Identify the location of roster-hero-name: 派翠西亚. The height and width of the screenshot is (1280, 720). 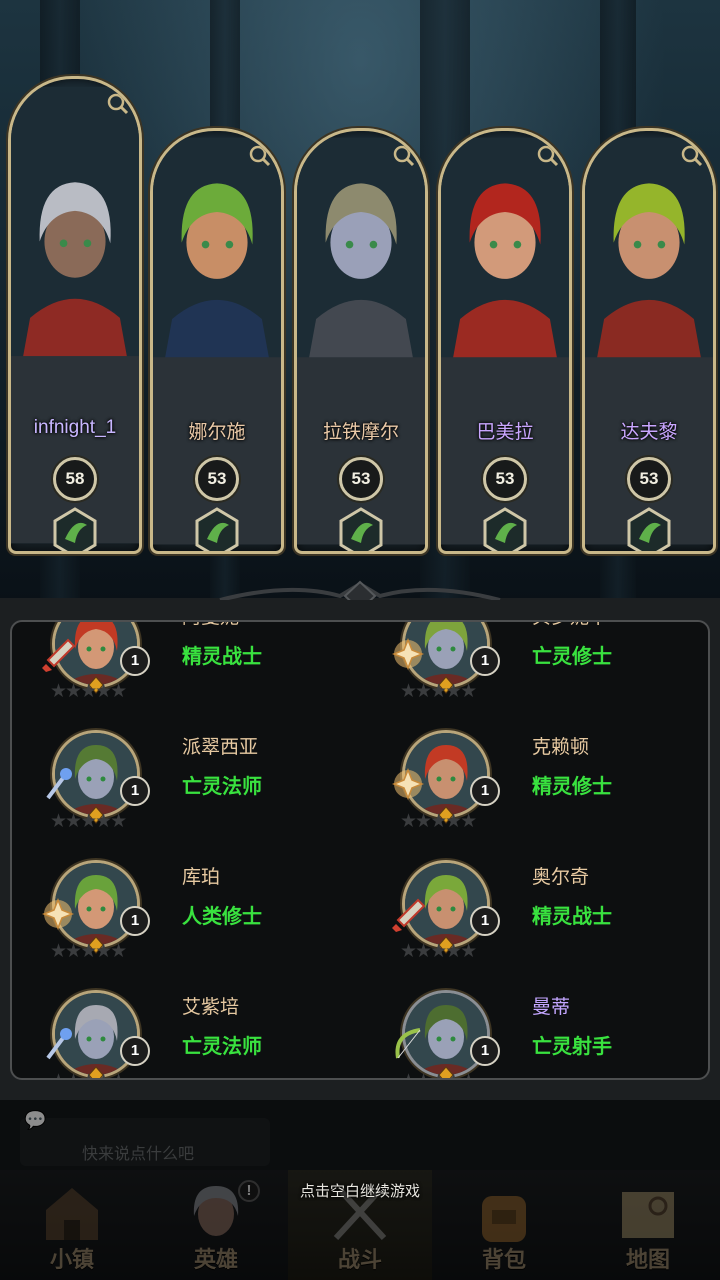
(220, 747).